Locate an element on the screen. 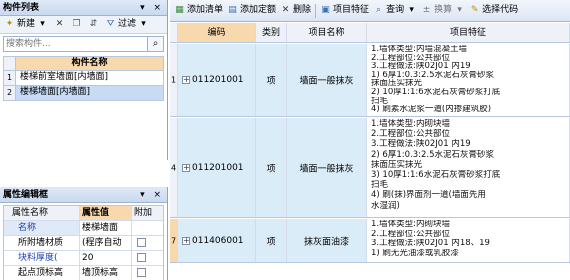  feature-line: 1) 6厚1:0.3:2.5水泥石灰膏砂浆 is located at coordinates (433, 75).